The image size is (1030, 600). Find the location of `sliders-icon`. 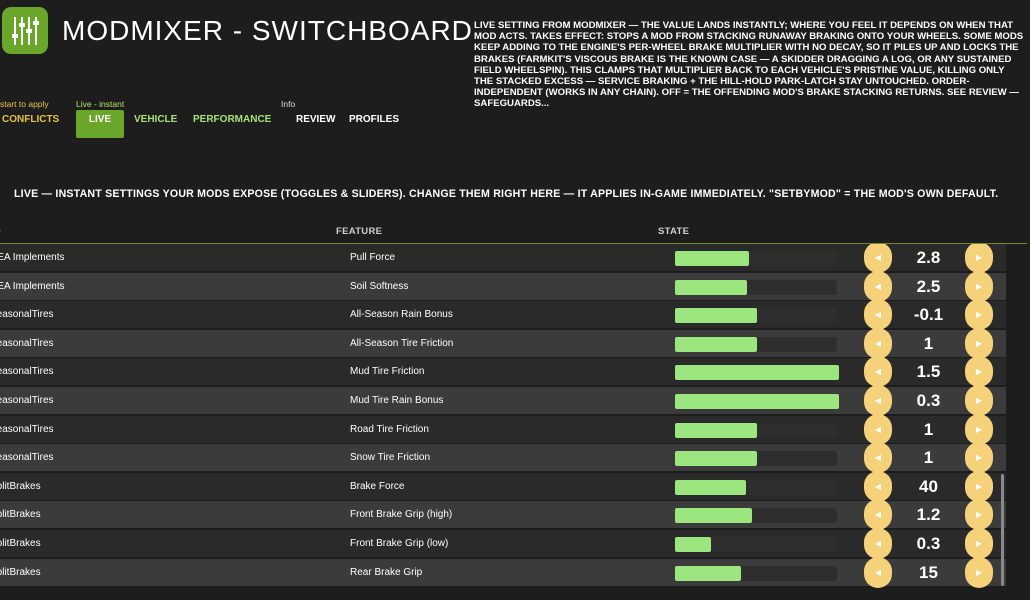

sliders-icon is located at coordinates (25, 30).